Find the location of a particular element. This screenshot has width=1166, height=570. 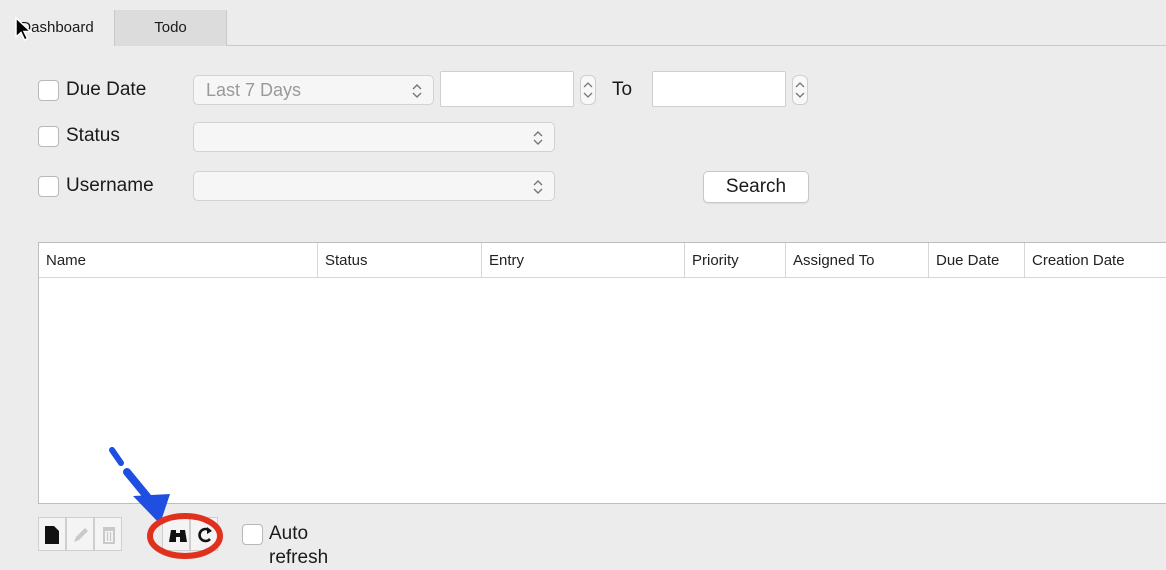

new-button is located at coordinates (52, 534).